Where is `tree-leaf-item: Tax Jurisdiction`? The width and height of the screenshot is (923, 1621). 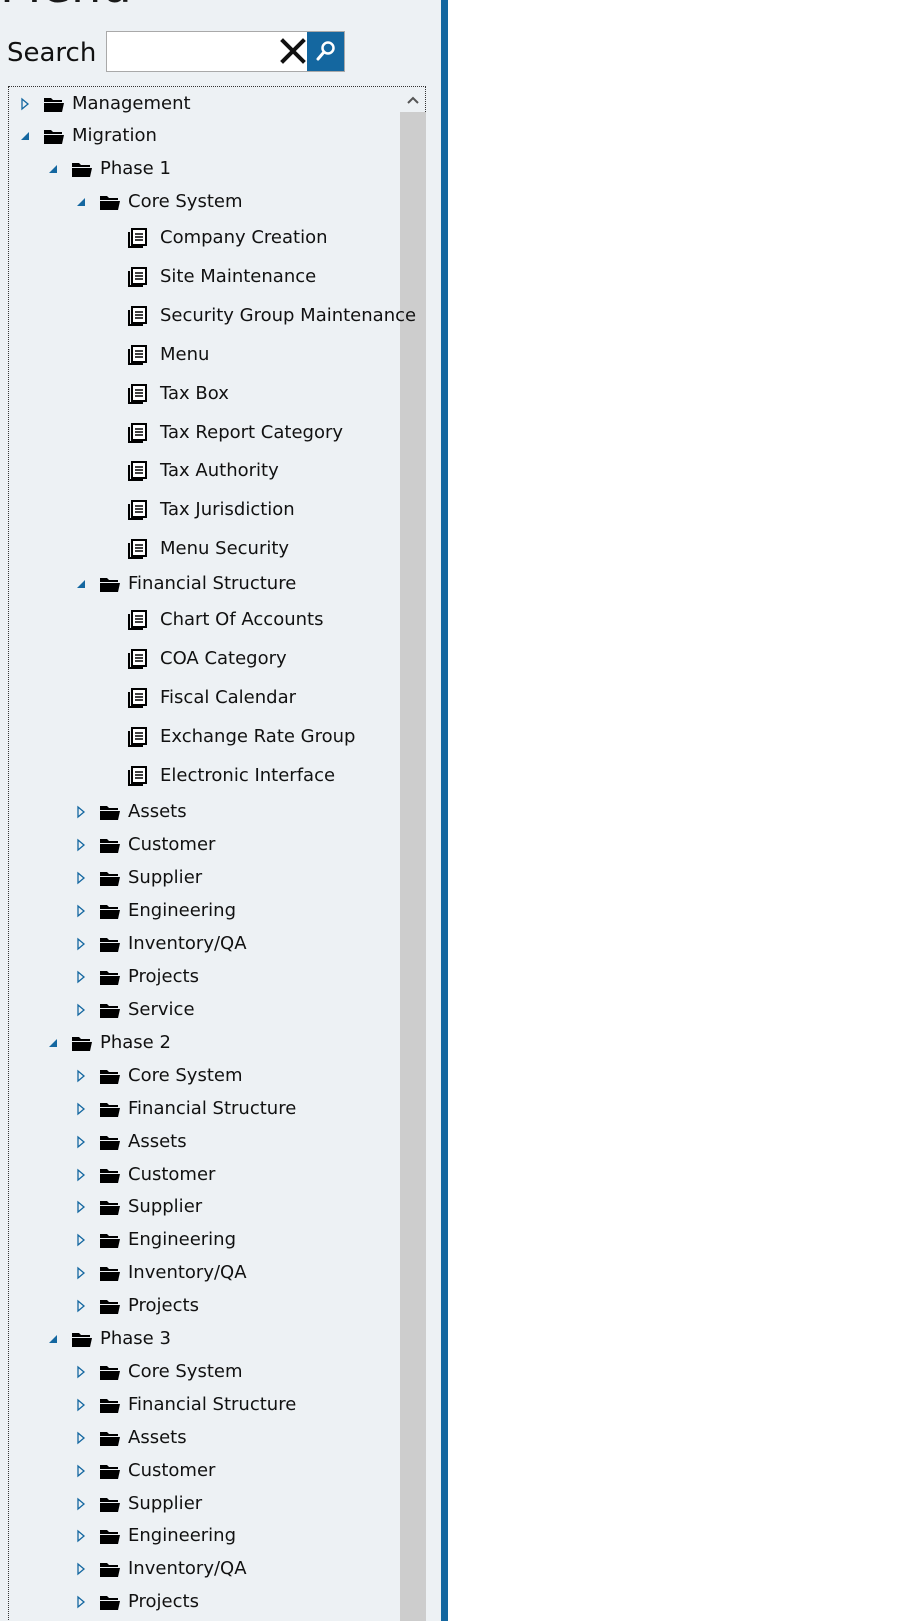 tree-leaf-item: Tax Jurisdiction is located at coordinates (199, 510).